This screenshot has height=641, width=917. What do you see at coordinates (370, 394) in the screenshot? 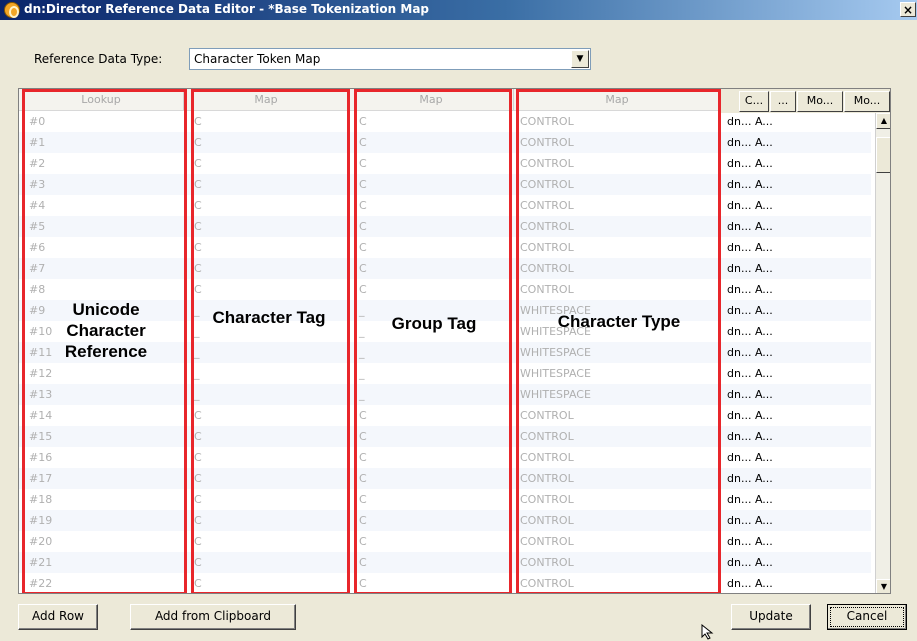
I see `table-row: #13 _ _ WHITESPACE` at bounding box center [370, 394].